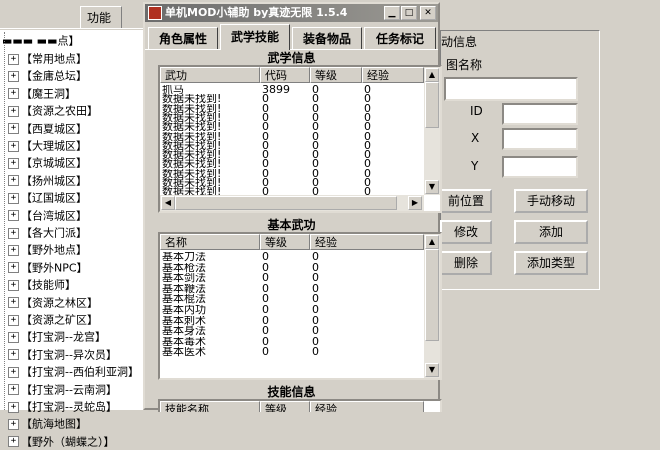 This screenshot has height=450, width=660. Describe the element at coordinates (292, 310) in the screenshot. I see `table-row: 基本内功 0 0` at that location.